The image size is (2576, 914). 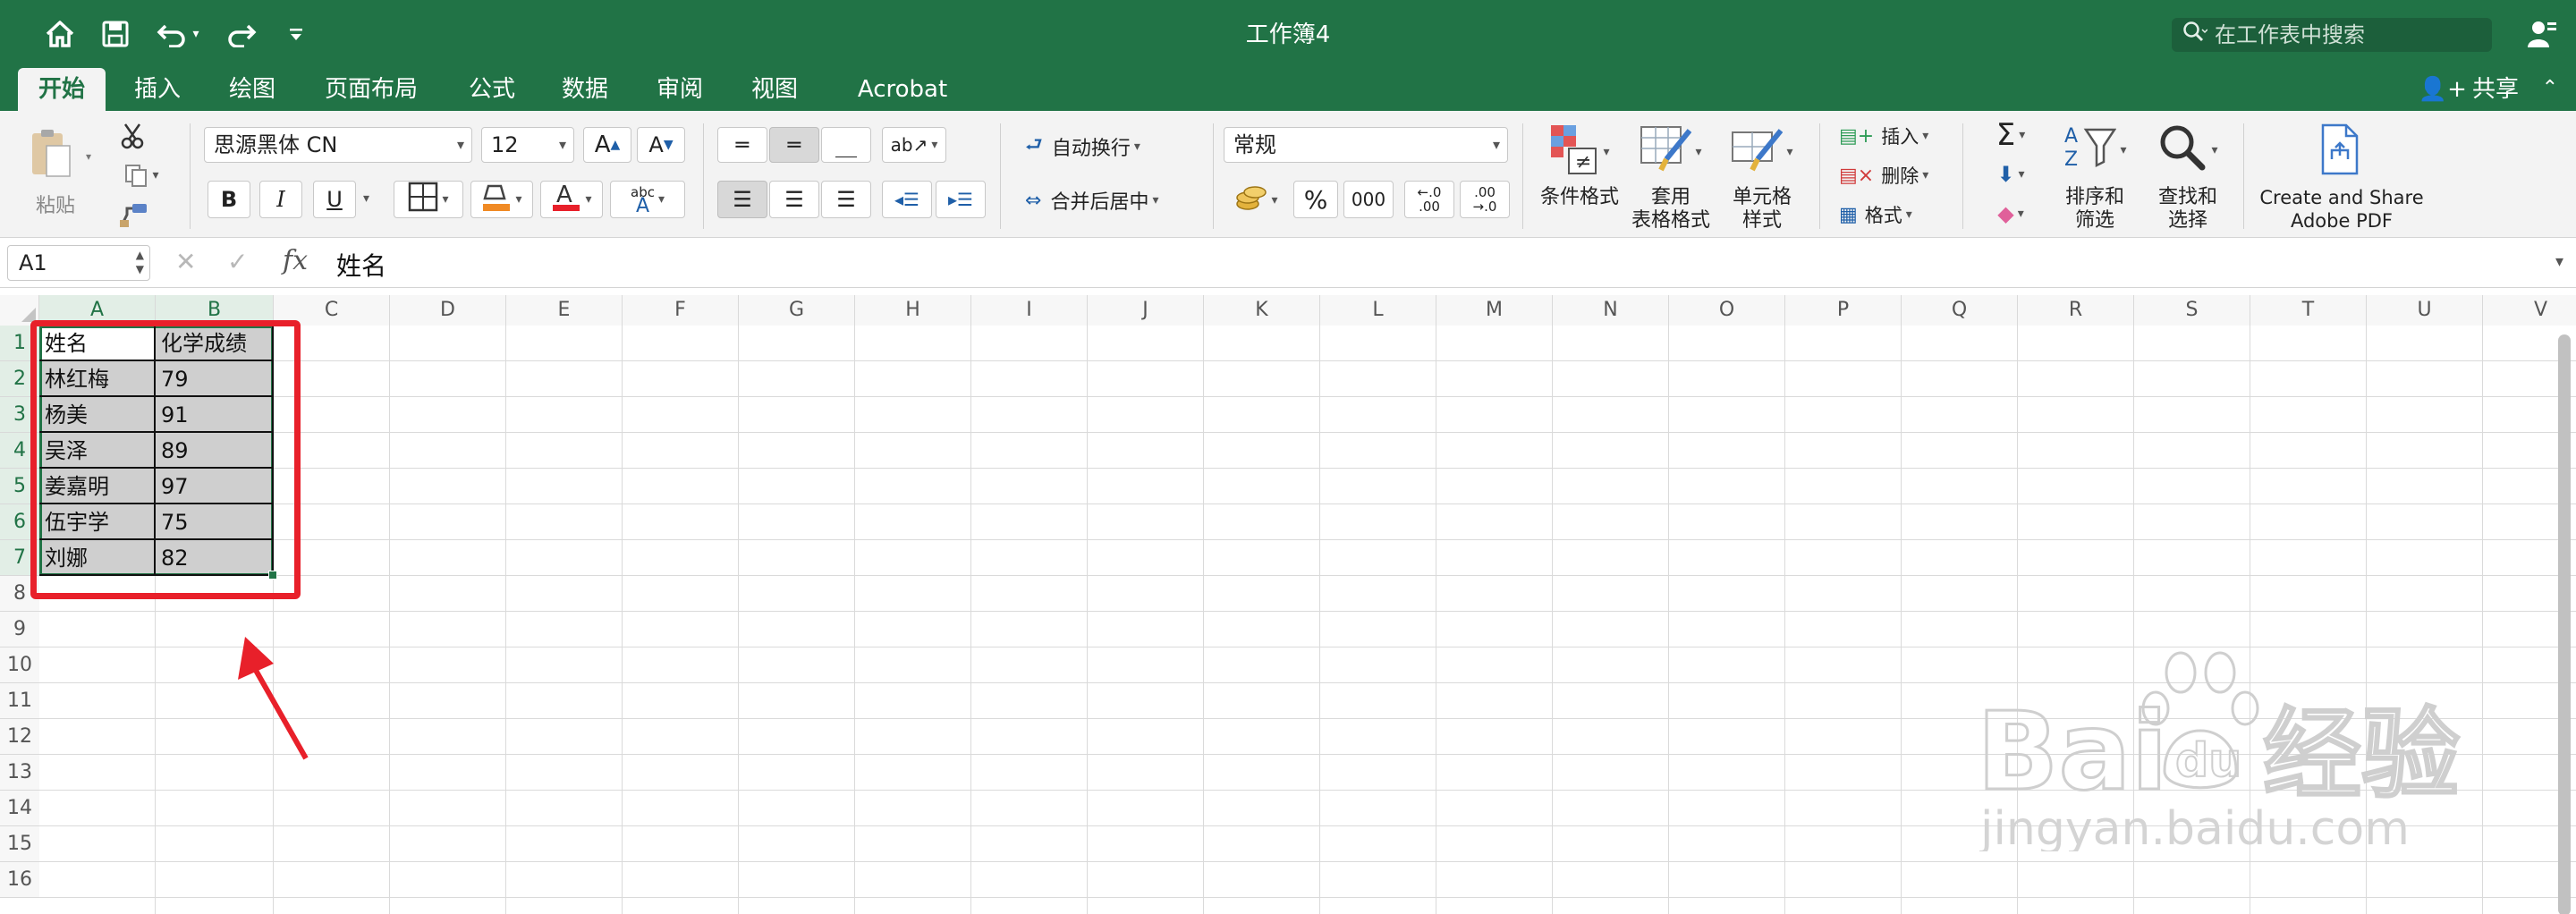 I want to click on cancel-edit-icon: ✕, so click(x=185, y=261).